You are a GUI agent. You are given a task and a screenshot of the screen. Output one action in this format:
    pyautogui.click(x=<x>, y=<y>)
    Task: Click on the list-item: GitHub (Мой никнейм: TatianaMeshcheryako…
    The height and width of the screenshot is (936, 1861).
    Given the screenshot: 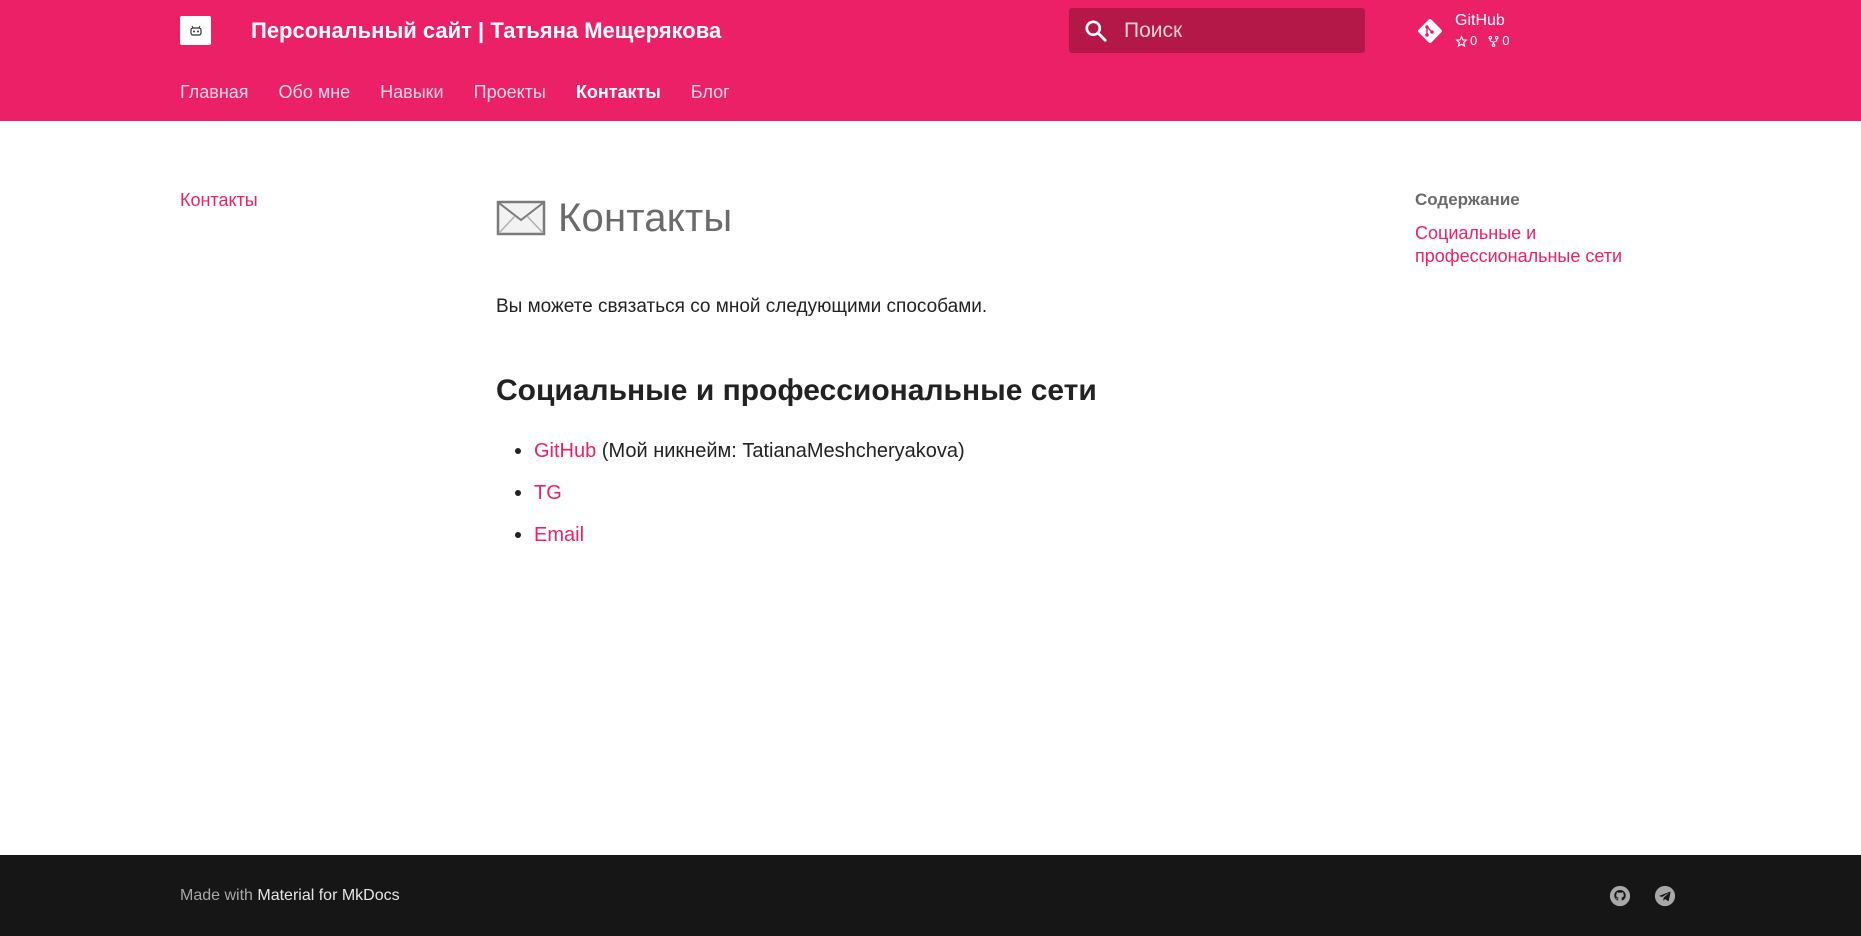 What is the action you would take?
    pyautogui.click(x=730, y=457)
    